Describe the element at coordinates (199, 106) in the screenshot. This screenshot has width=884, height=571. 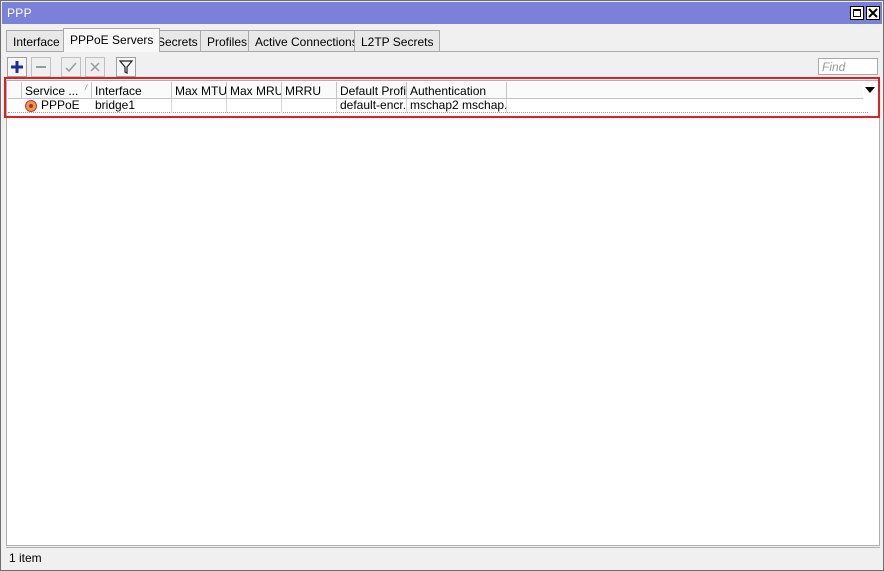
I see `cell-max-mtu` at that location.